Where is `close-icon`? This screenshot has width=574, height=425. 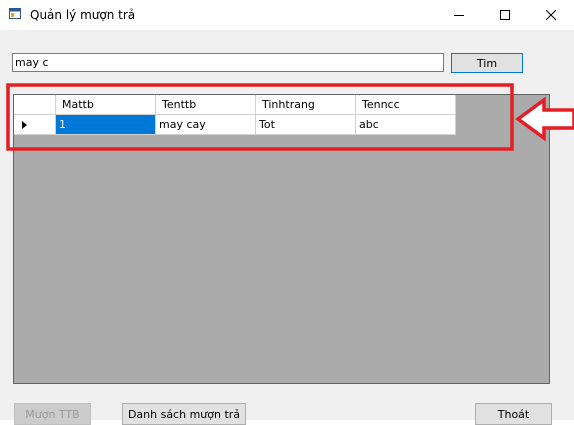
close-icon is located at coordinates (551, 15).